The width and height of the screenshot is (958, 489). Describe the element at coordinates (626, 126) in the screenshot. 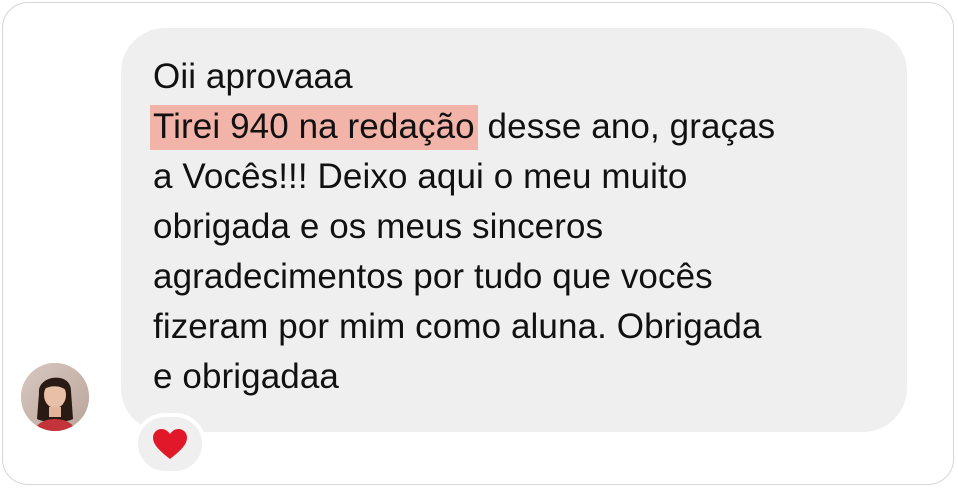

I see `message-line-2-rest: desse ano, graças` at that location.